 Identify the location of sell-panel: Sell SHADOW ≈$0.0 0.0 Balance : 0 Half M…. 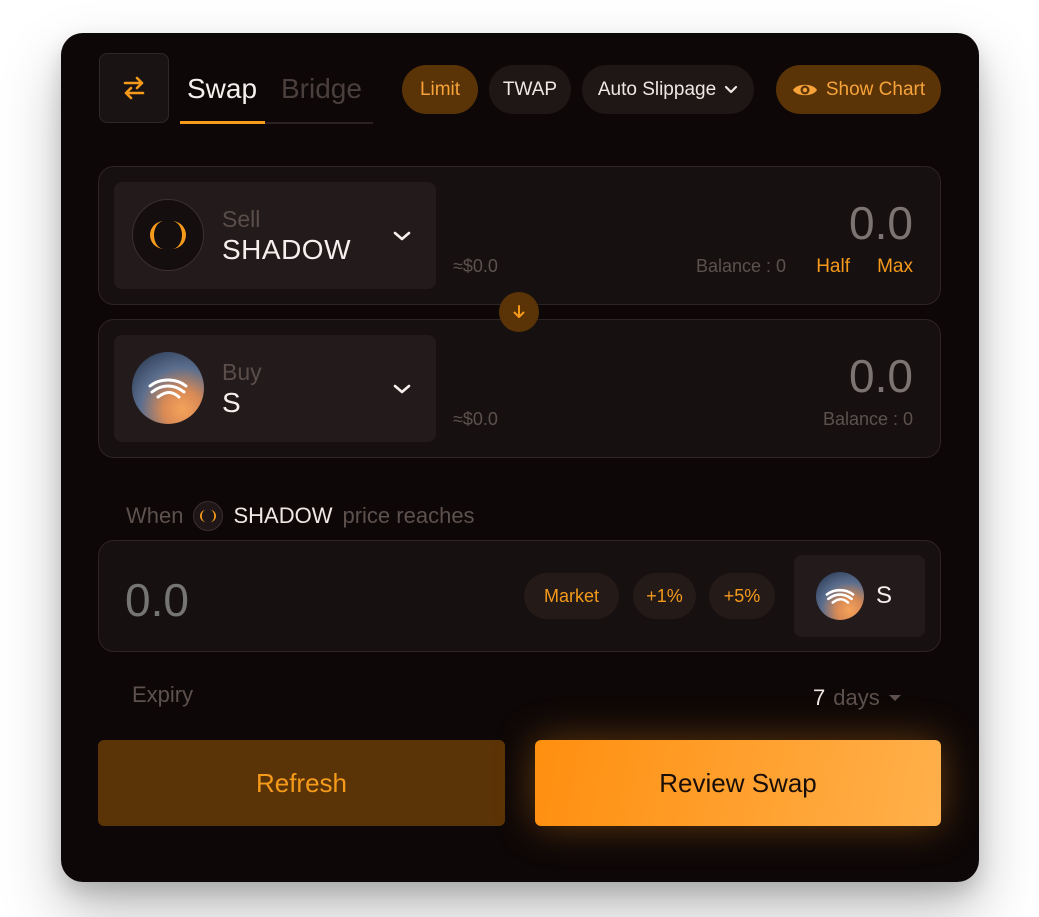
(519, 235).